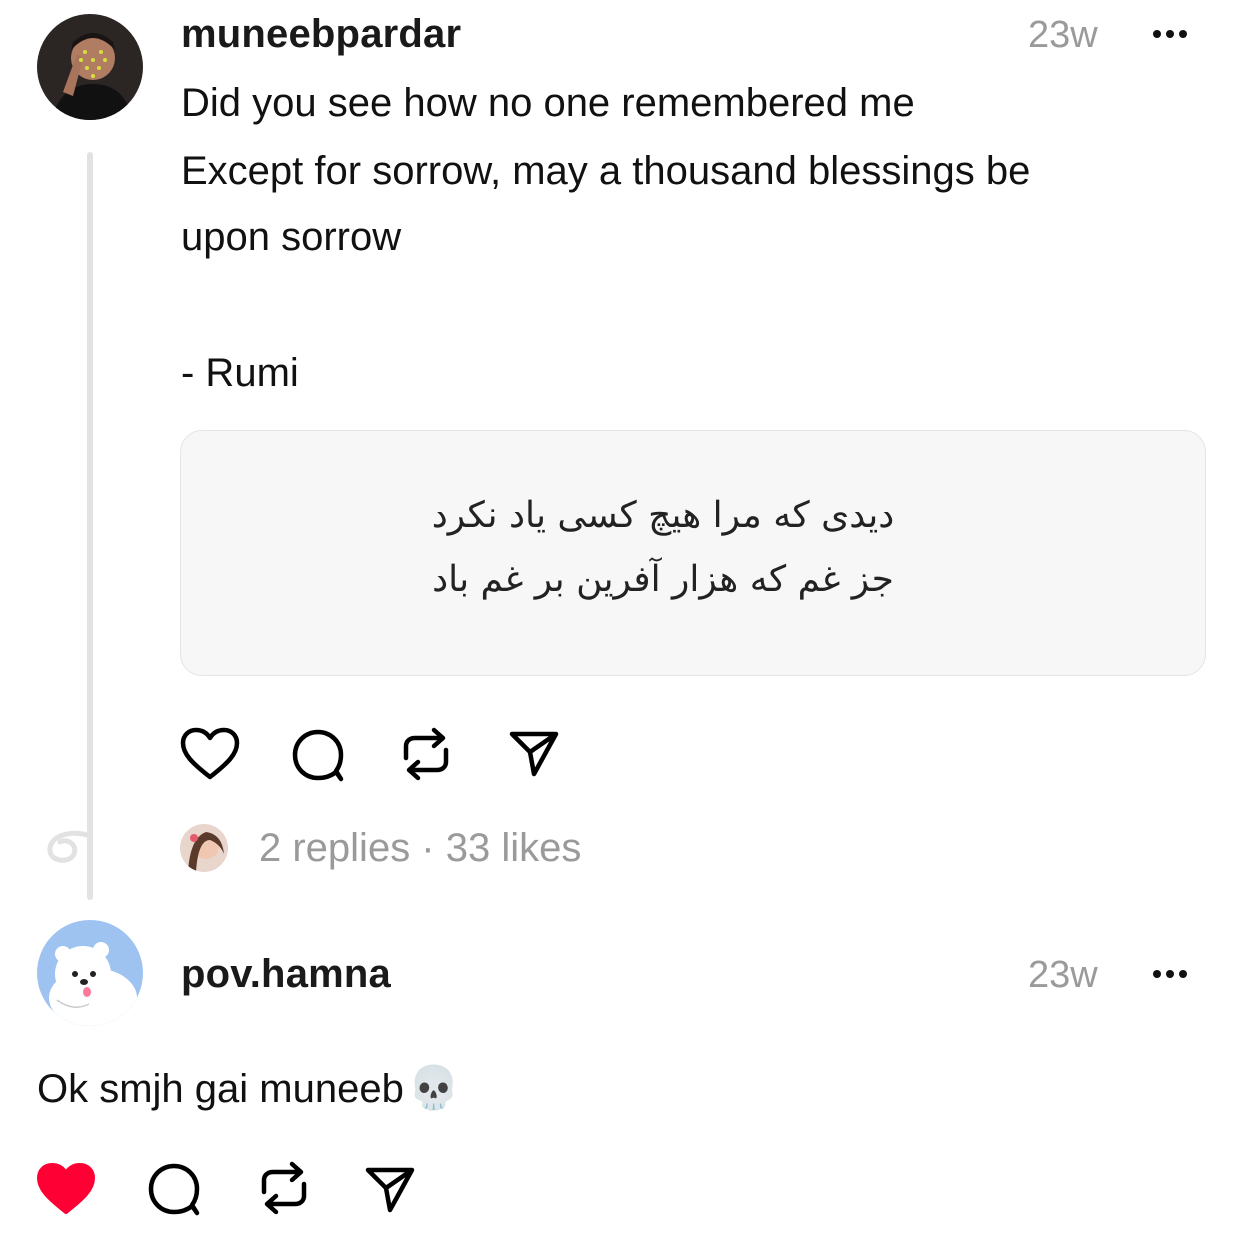 This screenshot has height=1260, width=1242. I want to click on heart-filled-icon, so click(66, 1189).